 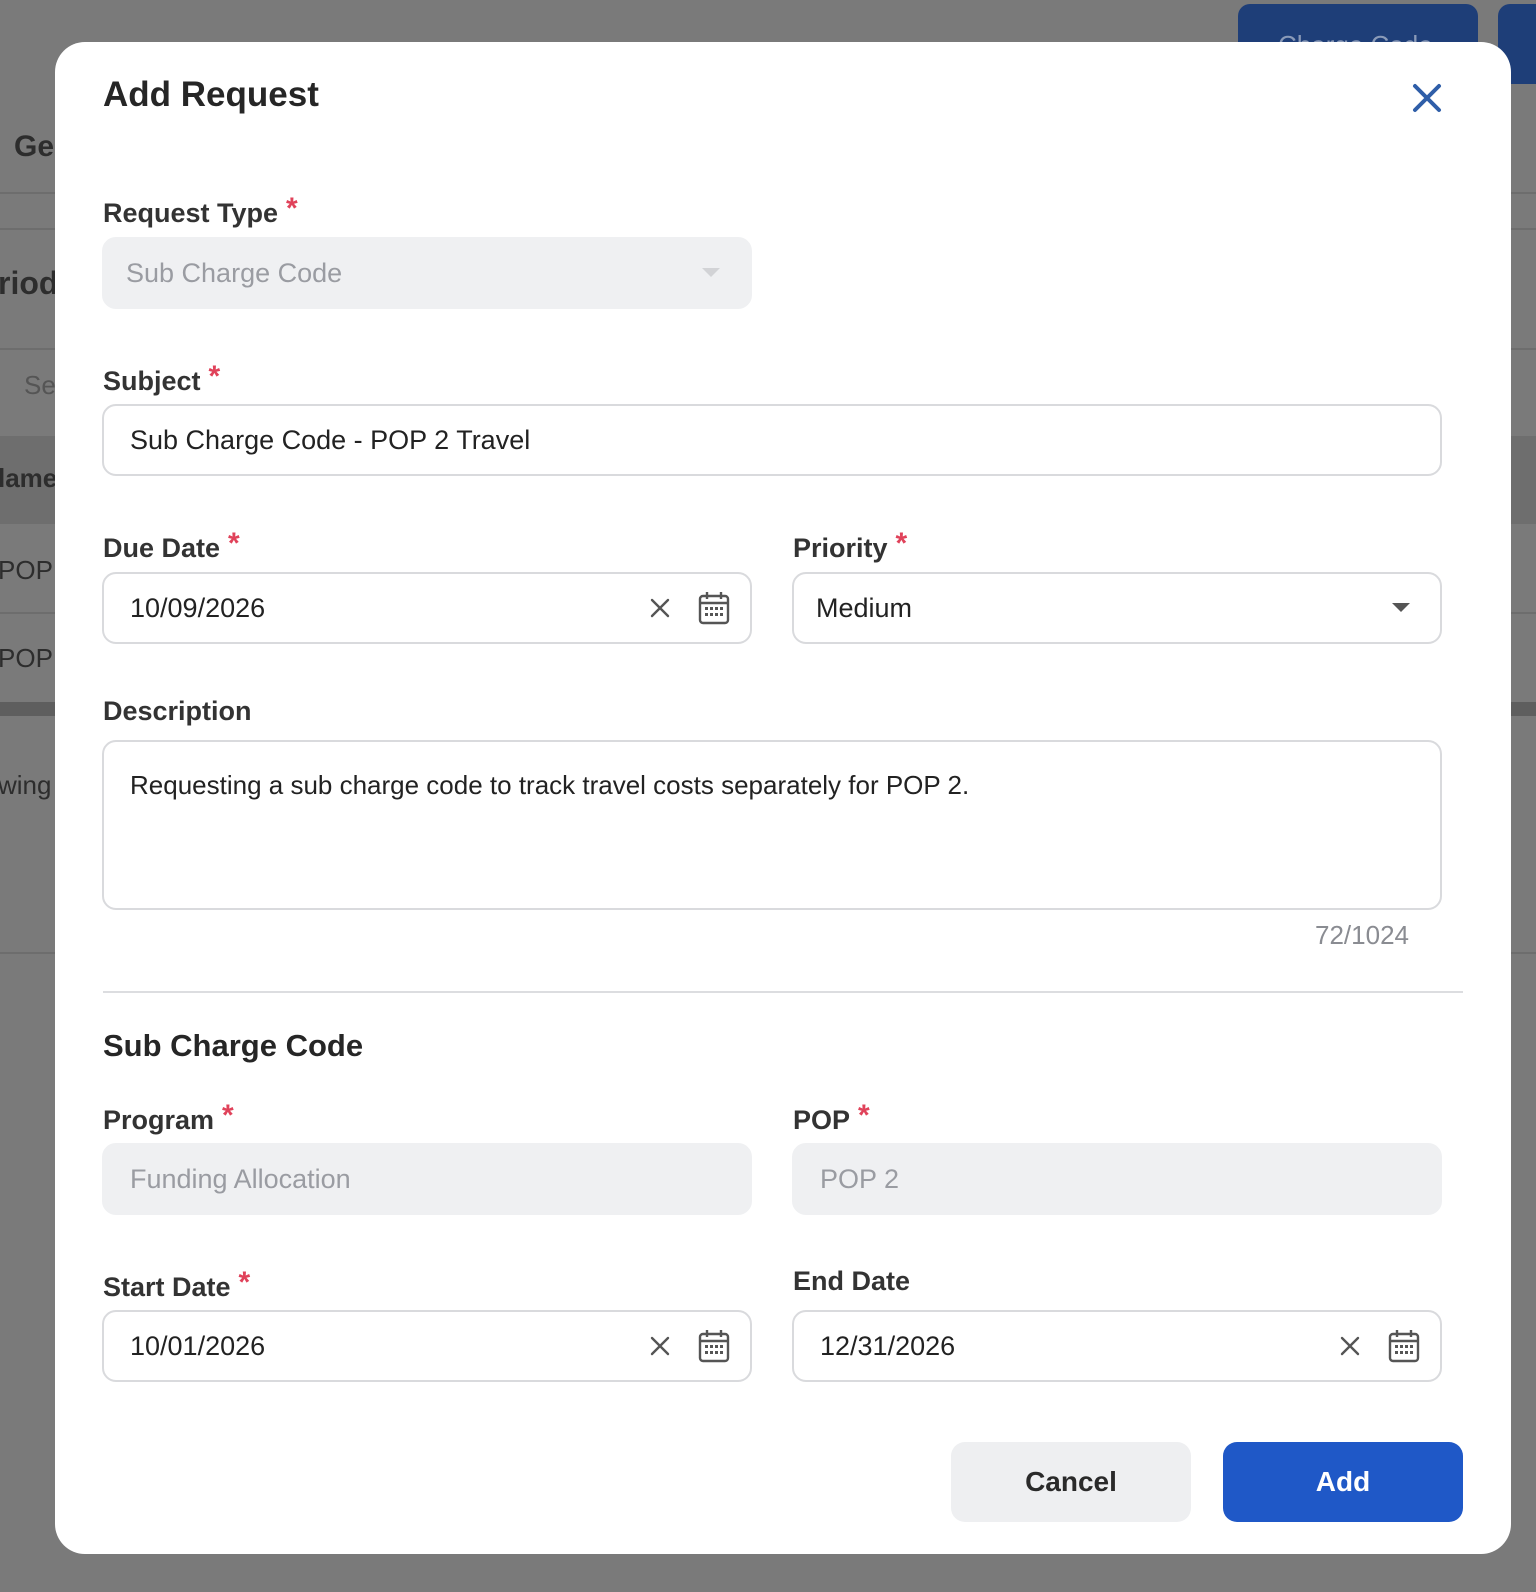 What do you see at coordinates (427, 608) in the screenshot?
I see `due-date-input: 10/09/2026` at bounding box center [427, 608].